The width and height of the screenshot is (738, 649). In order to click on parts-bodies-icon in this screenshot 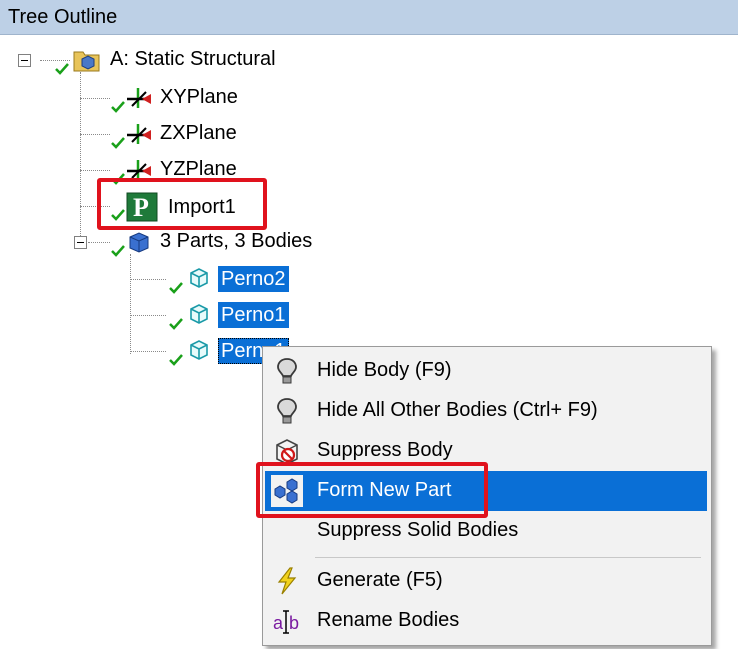, I will do `click(139, 242)`.